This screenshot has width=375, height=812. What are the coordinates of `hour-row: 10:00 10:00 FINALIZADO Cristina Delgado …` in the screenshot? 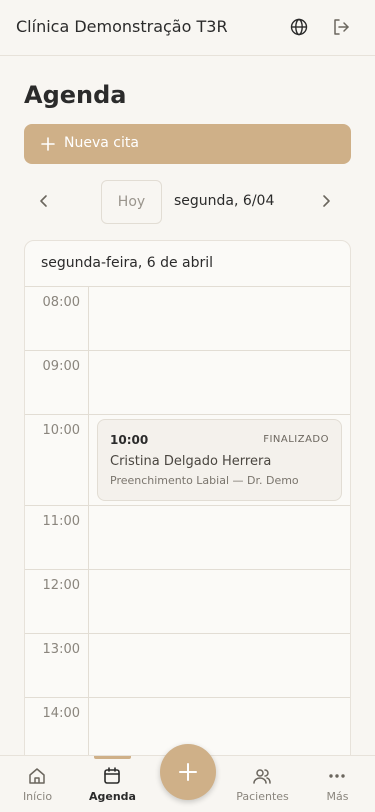 It's located at (187, 460).